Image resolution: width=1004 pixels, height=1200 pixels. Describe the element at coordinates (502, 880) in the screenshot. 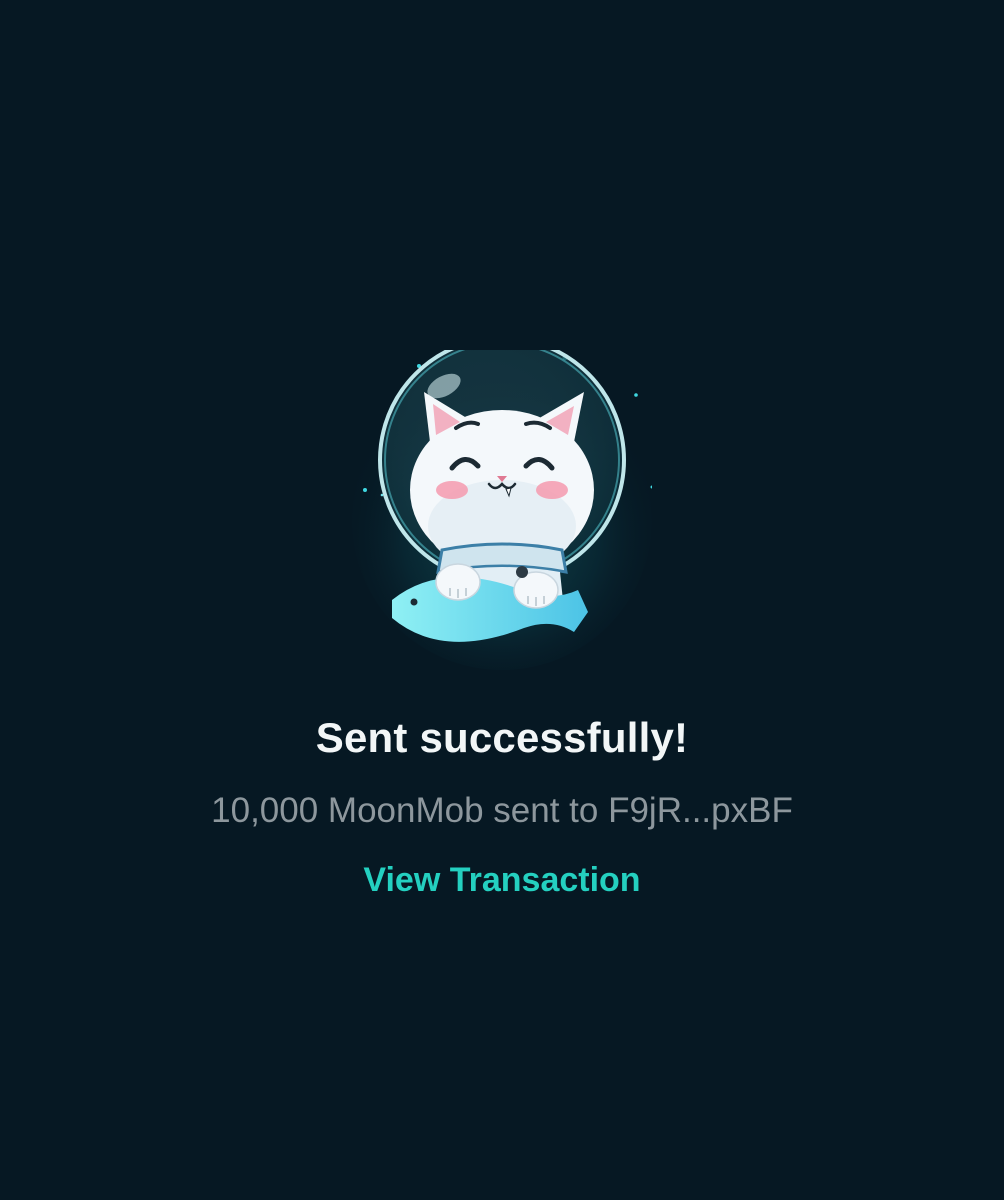

I see `view-transaction-link: View Transaction` at that location.